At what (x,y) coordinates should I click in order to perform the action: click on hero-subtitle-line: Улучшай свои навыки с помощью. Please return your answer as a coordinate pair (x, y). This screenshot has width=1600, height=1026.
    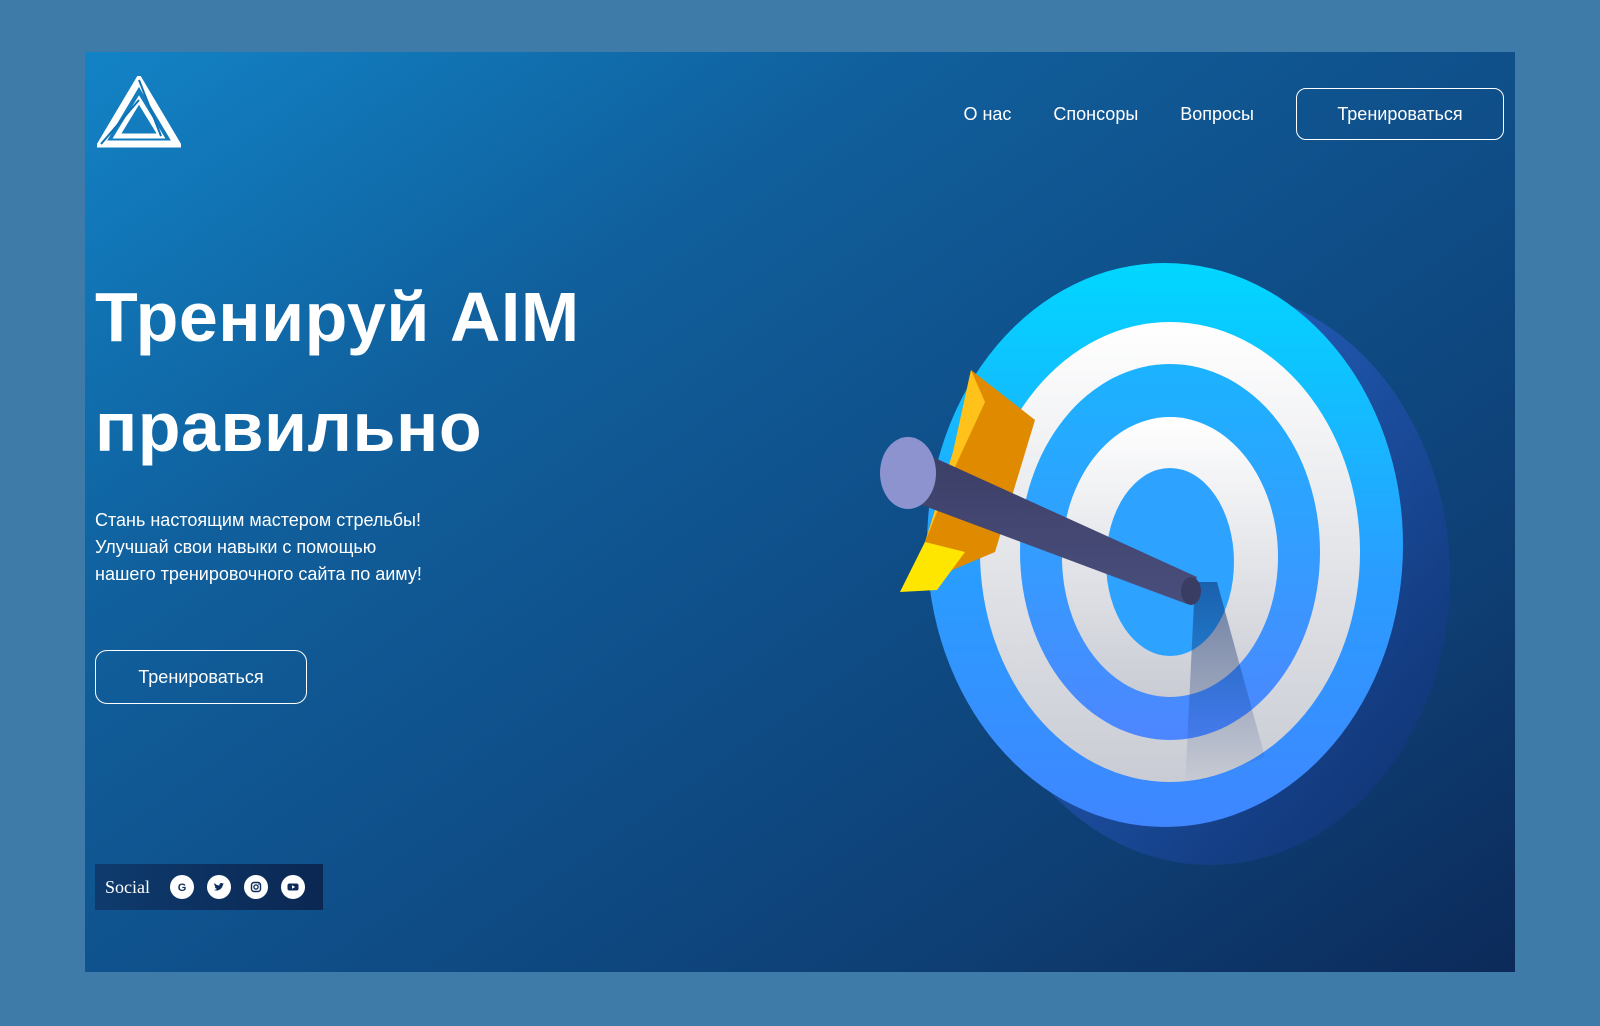
    Looking at the image, I should click on (236, 547).